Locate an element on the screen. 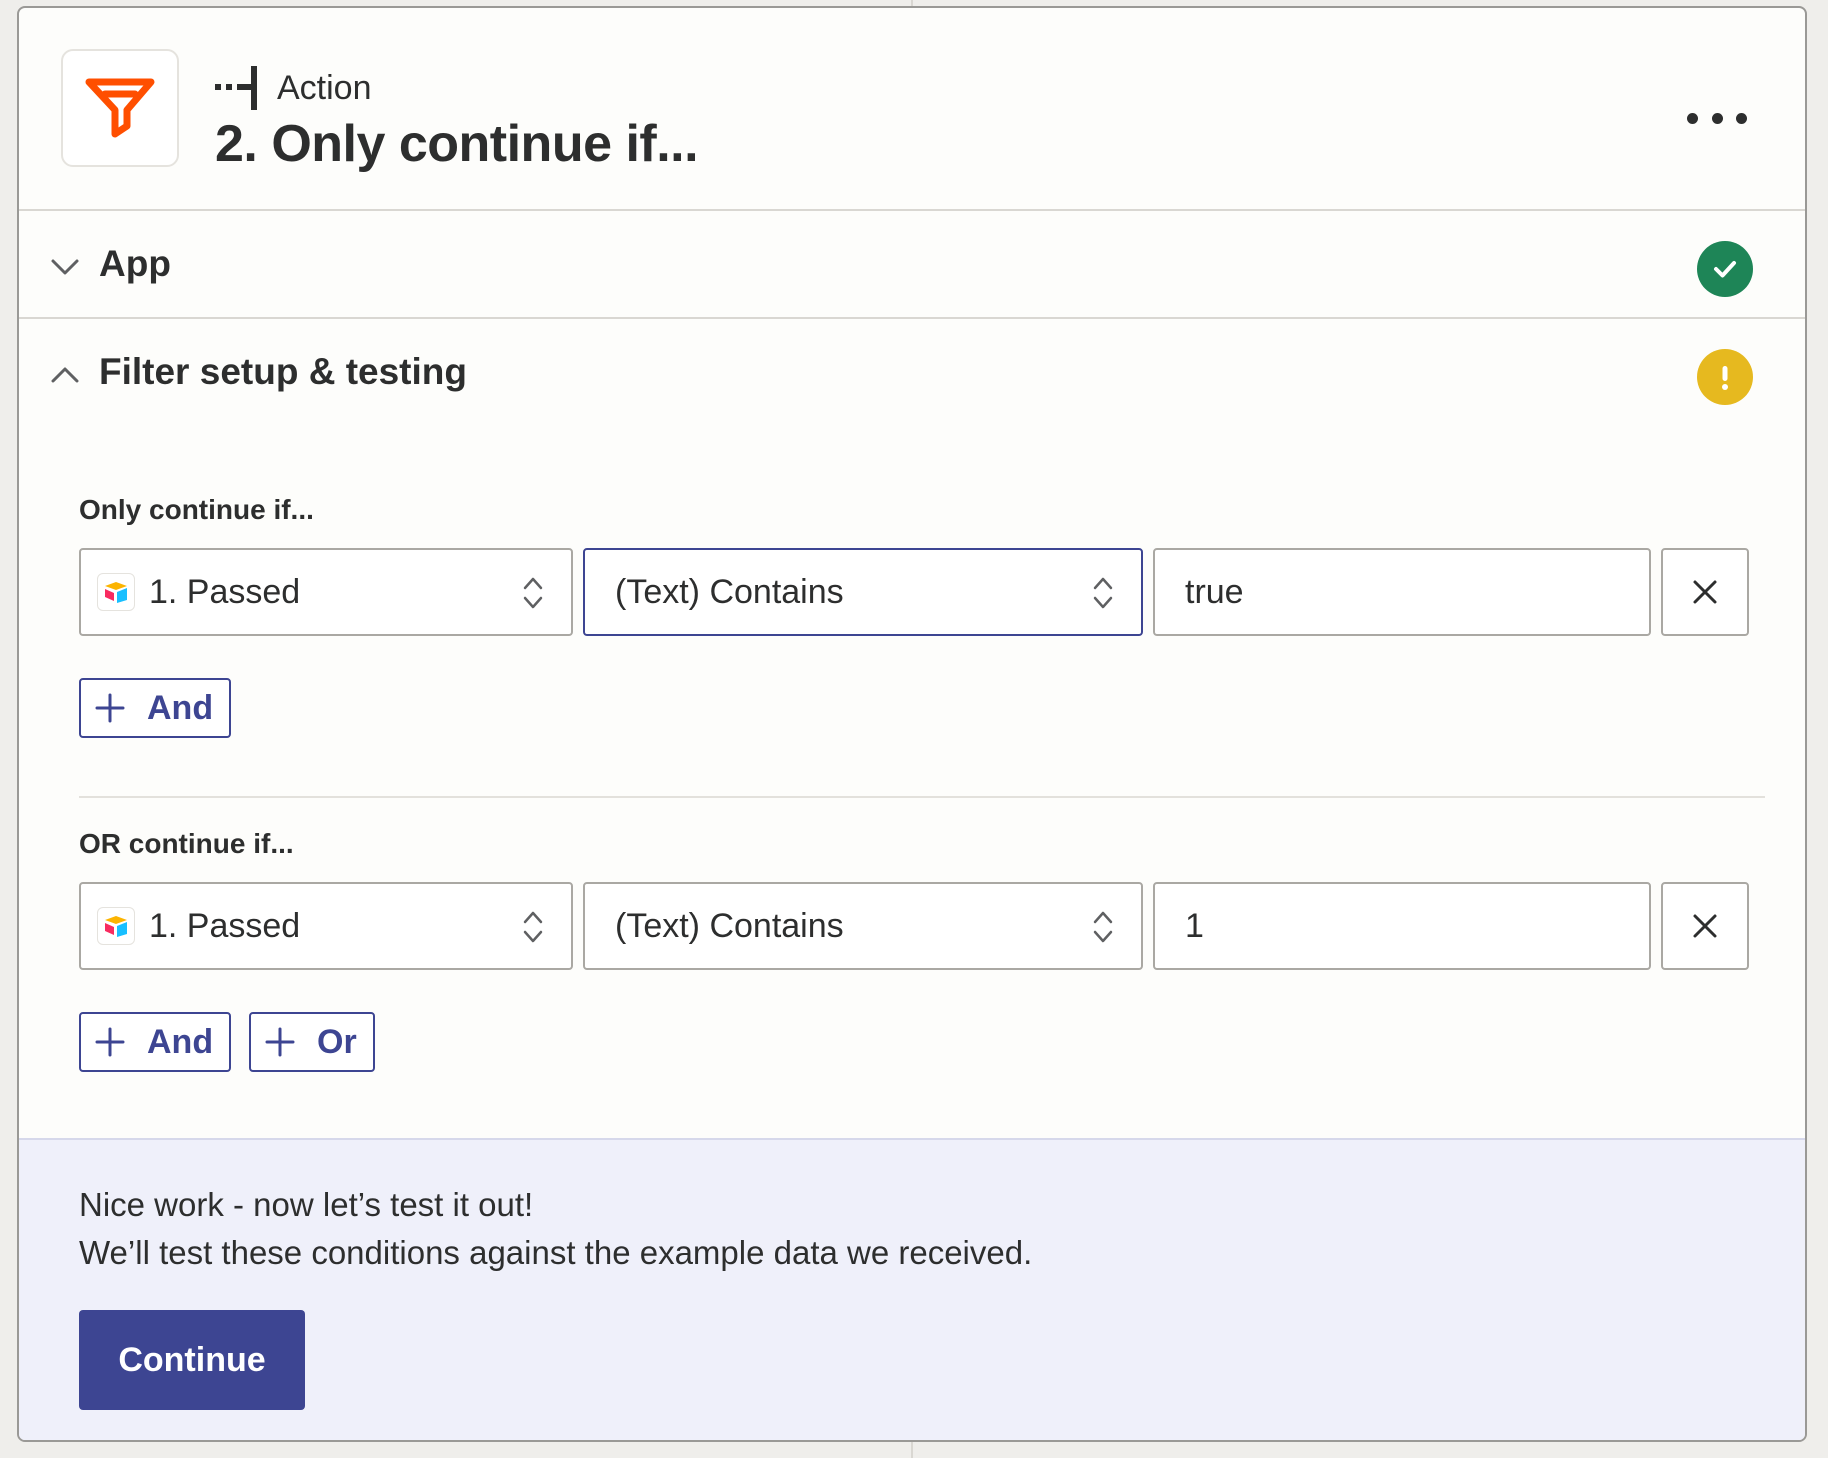 Image resolution: width=1828 pixels, height=1458 pixels. group-divider is located at coordinates (922, 797).